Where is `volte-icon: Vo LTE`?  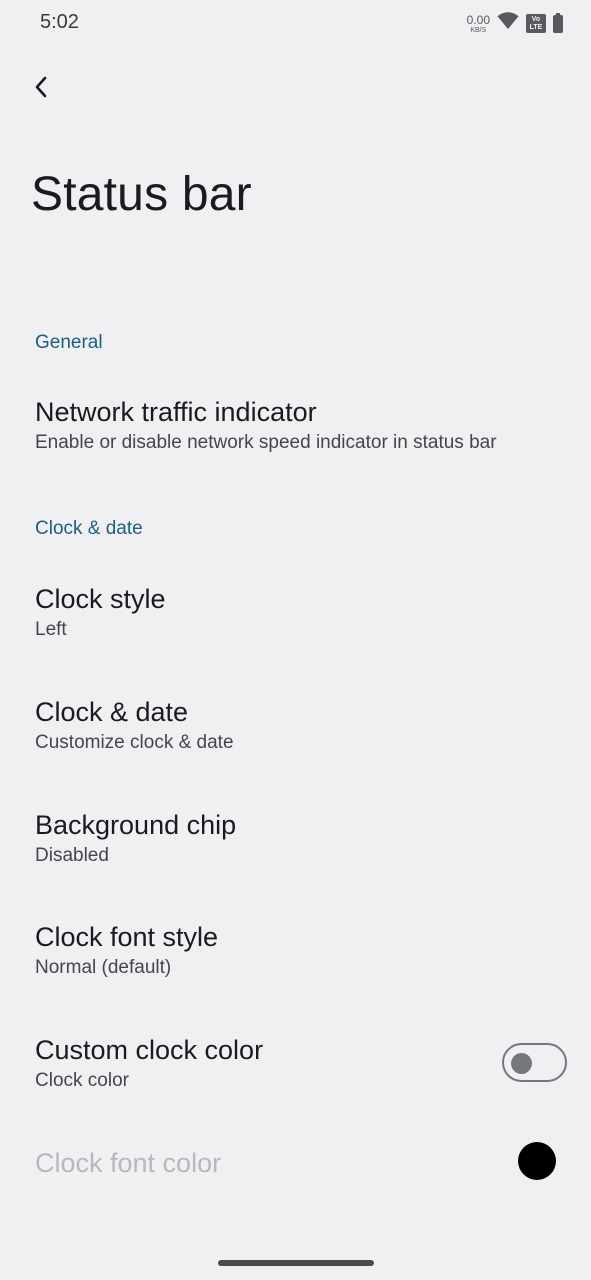
volte-icon: Vo LTE is located at coordinates (536, 23).